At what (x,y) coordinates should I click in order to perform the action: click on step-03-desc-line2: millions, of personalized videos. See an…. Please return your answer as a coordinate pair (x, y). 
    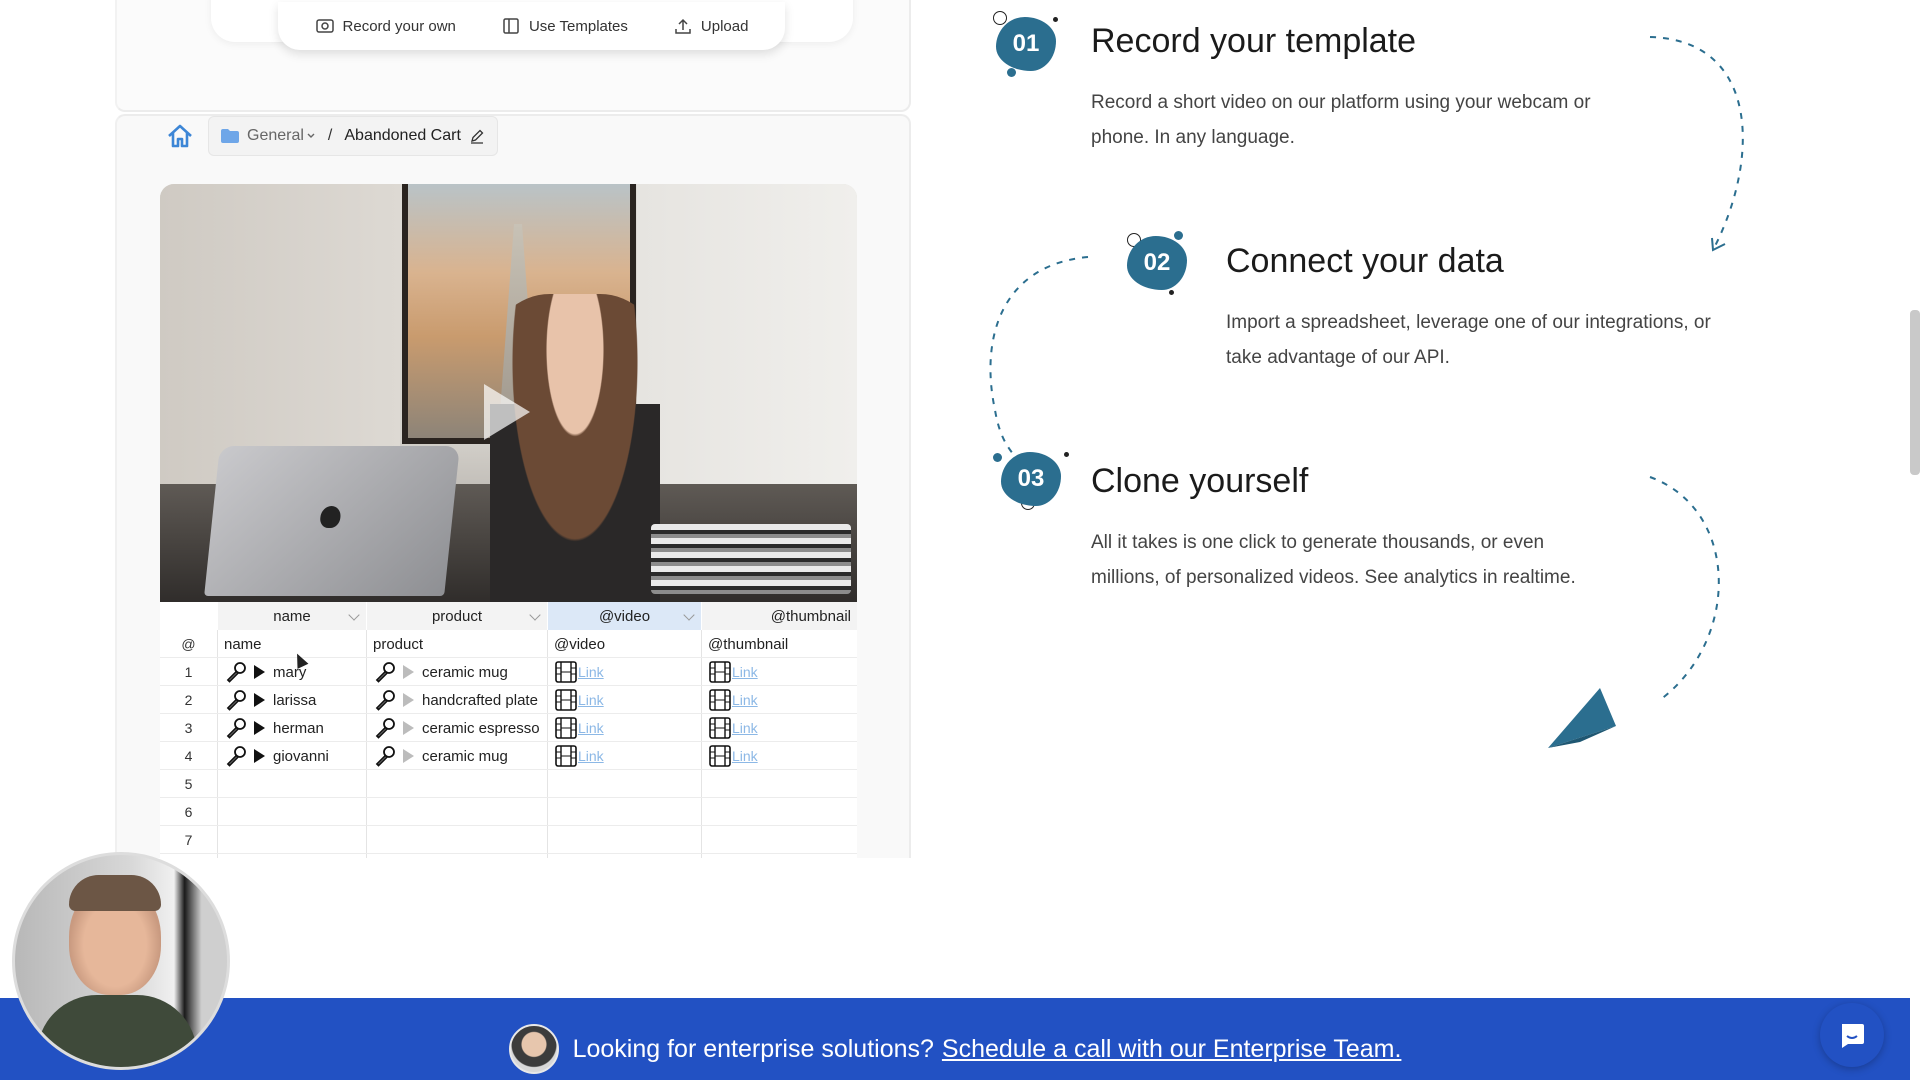
    Looking at the image, I should click on (1333, 577).